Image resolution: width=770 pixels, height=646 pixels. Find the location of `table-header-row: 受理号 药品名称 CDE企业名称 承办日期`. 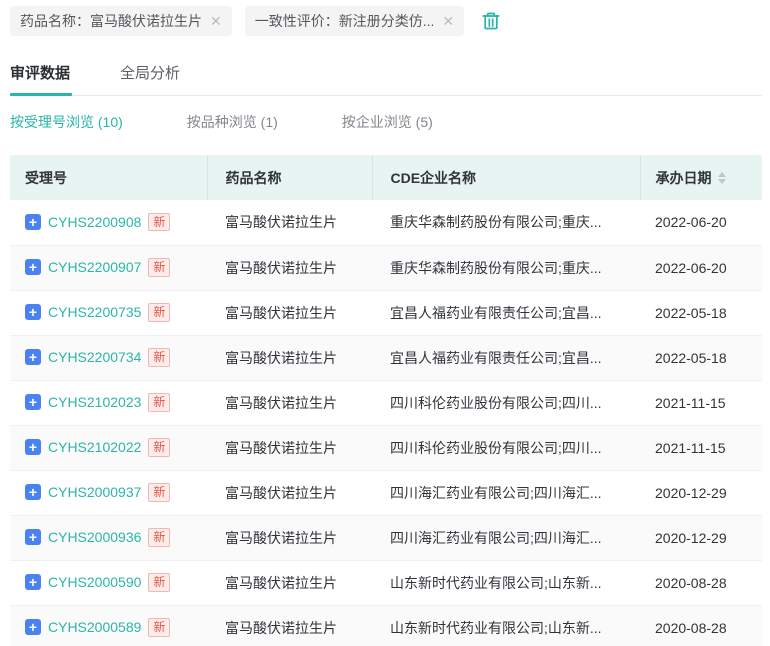

table-header-row: 受理号 药品名称 CDE企业名称 承办日期 is located at coordinates (386, 177).